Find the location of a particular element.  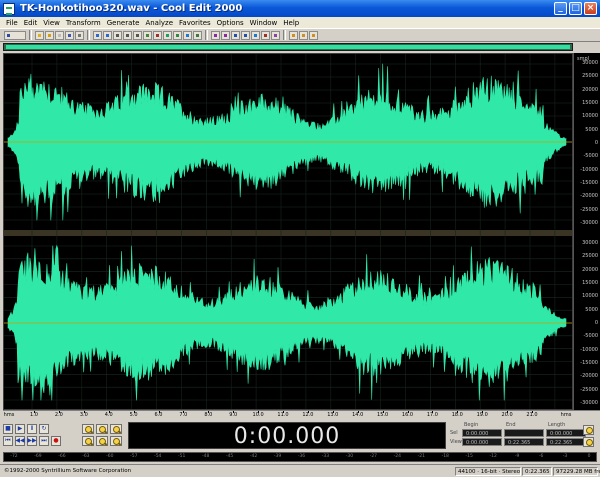

time-tick-label: 8.0 is located at coordinates (208, 415).